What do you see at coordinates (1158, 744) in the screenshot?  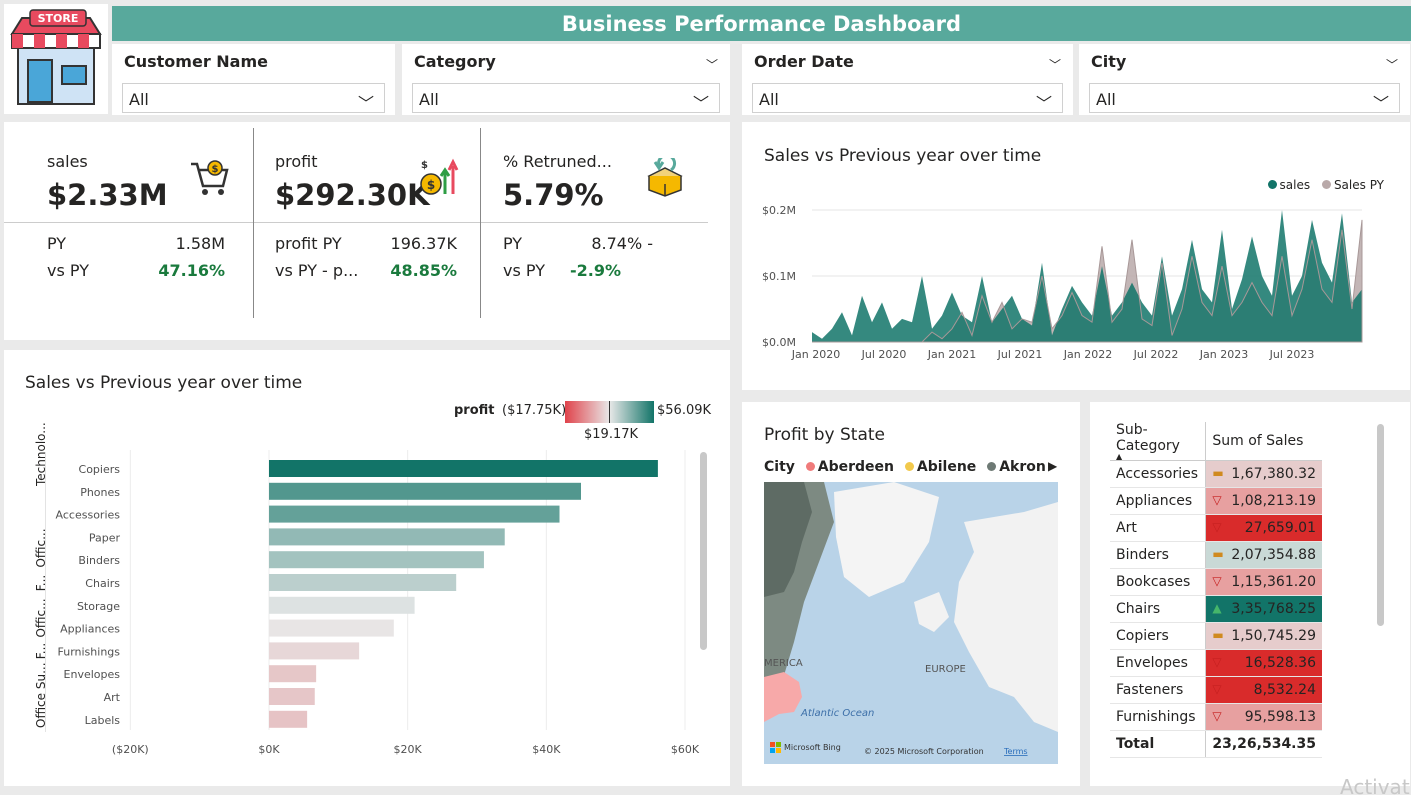 I see `total-label: Total` at bounding box center [1158, 744].